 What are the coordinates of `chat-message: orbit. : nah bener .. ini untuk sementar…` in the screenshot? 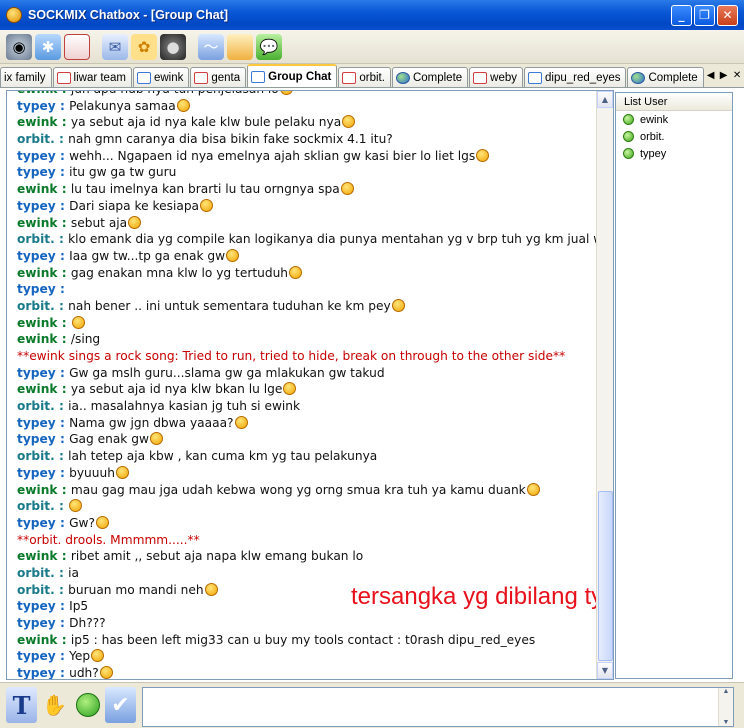 It's located at (309, 306).